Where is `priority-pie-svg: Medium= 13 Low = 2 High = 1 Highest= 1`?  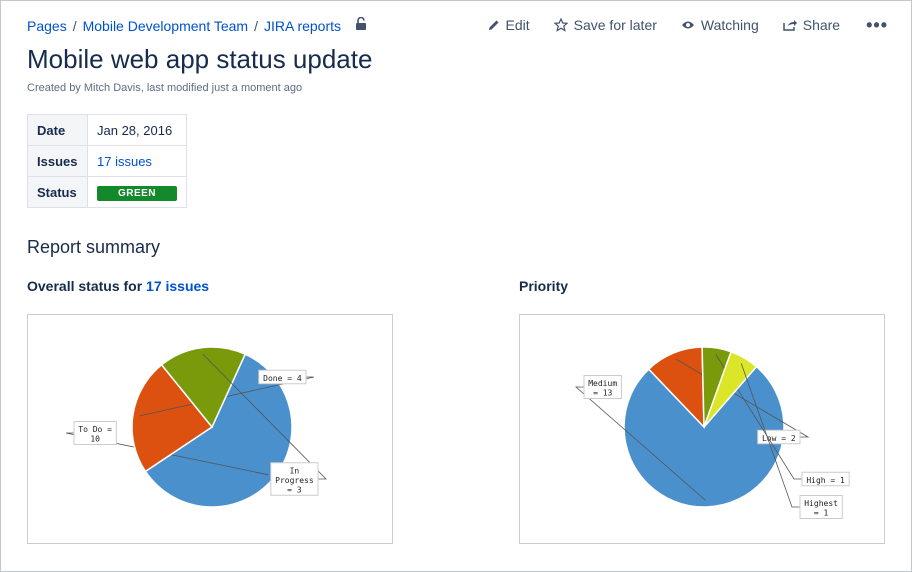 priority-pie-svg: Medium= 13 Low = 2 High = 1 Highest= 1 is located at coordinates (712, 432).